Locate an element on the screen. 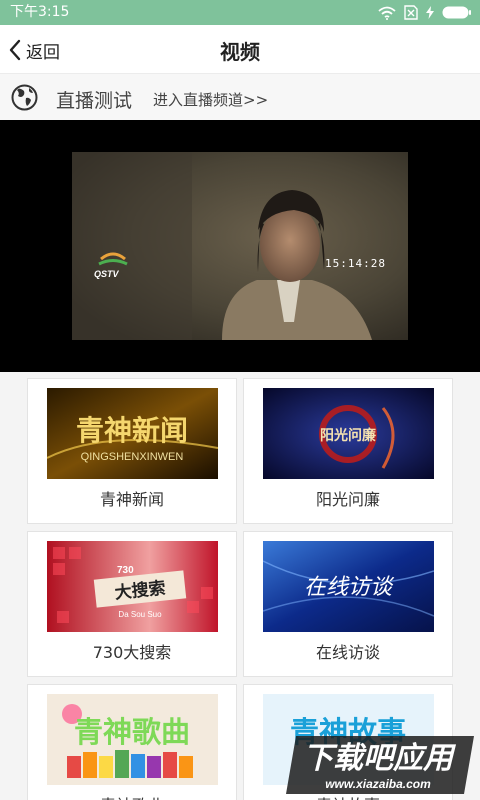 Image resolution: width=480 pixels, height=800 pixels. live-channel-row: 直播测试 进入直播频道>> is located at coordinates (240, 97).